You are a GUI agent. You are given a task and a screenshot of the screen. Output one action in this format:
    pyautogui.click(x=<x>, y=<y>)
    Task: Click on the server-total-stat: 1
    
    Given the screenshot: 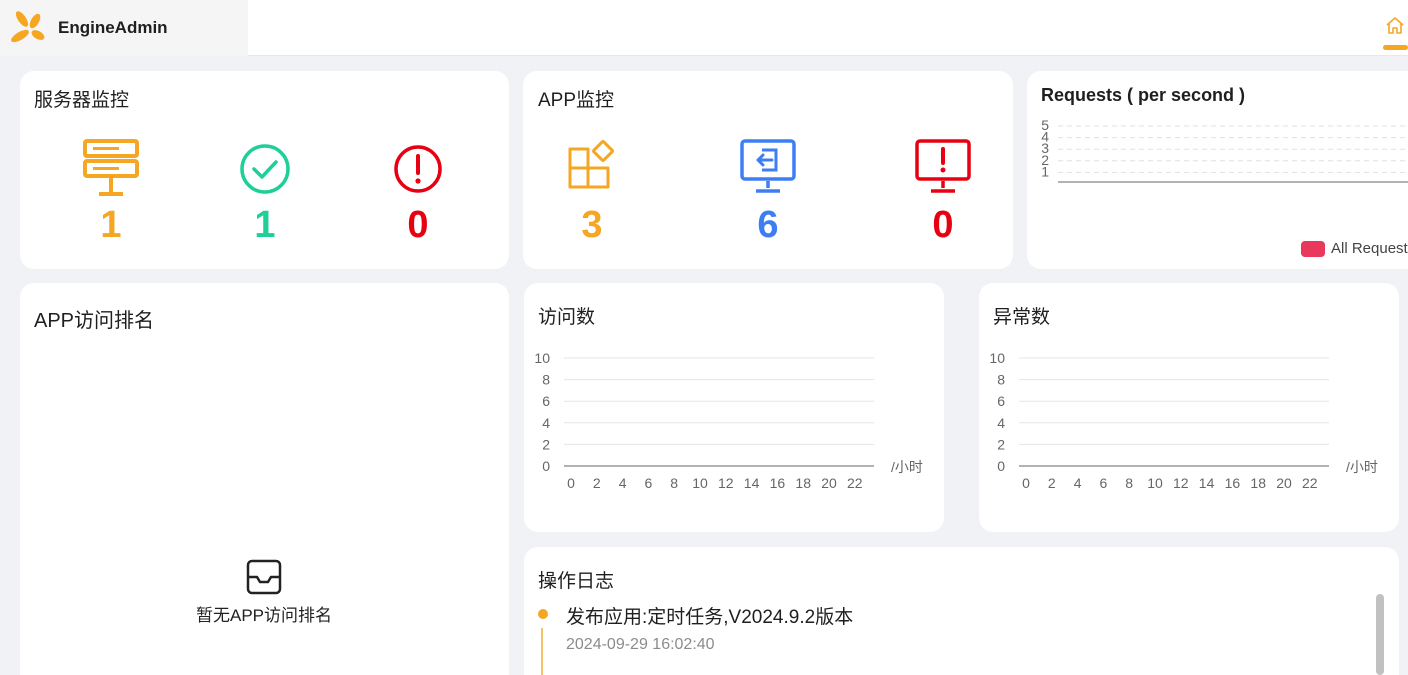 What is the action you would take?
    pyautogui.click(x=111, y=192)
    